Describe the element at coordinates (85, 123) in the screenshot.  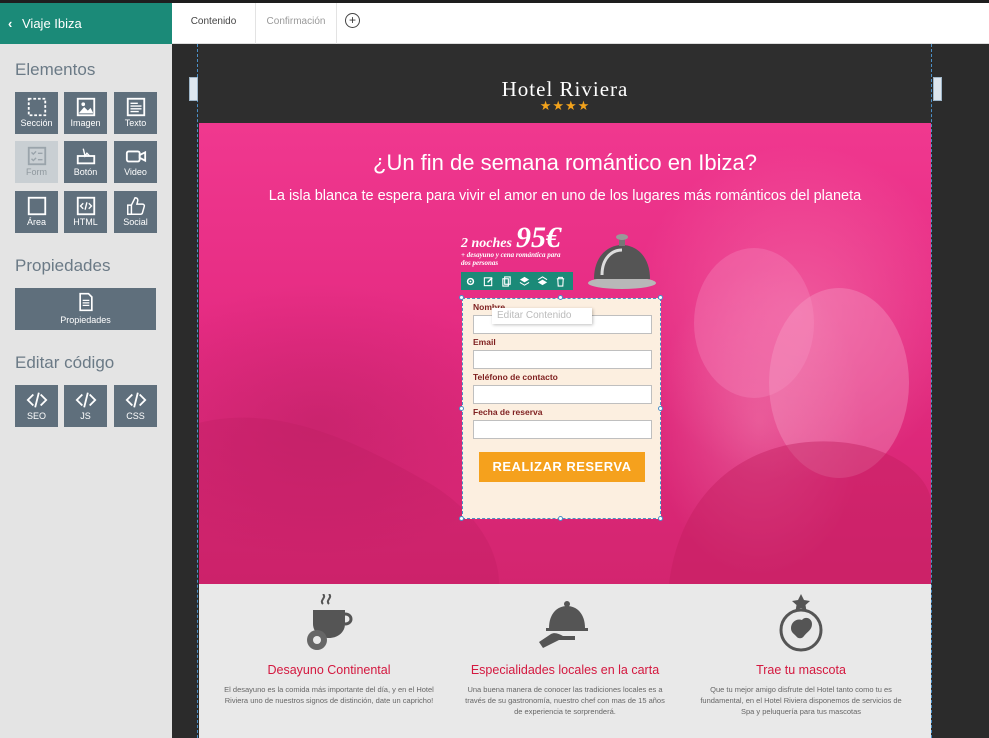
I see `element-label: Imagen` at that location.